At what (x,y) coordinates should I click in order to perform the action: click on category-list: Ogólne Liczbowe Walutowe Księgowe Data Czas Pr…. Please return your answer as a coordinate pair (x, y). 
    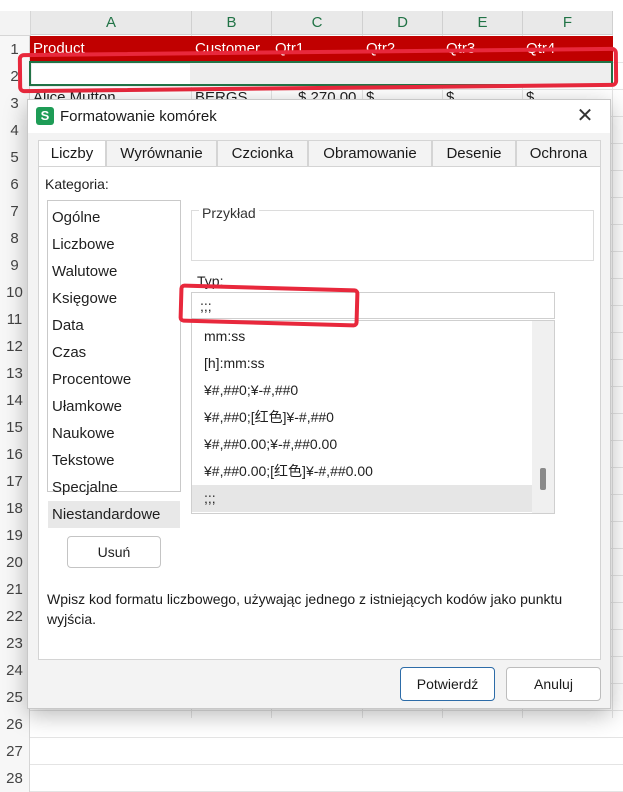
    Looking at the image, I should click on (114, 364).